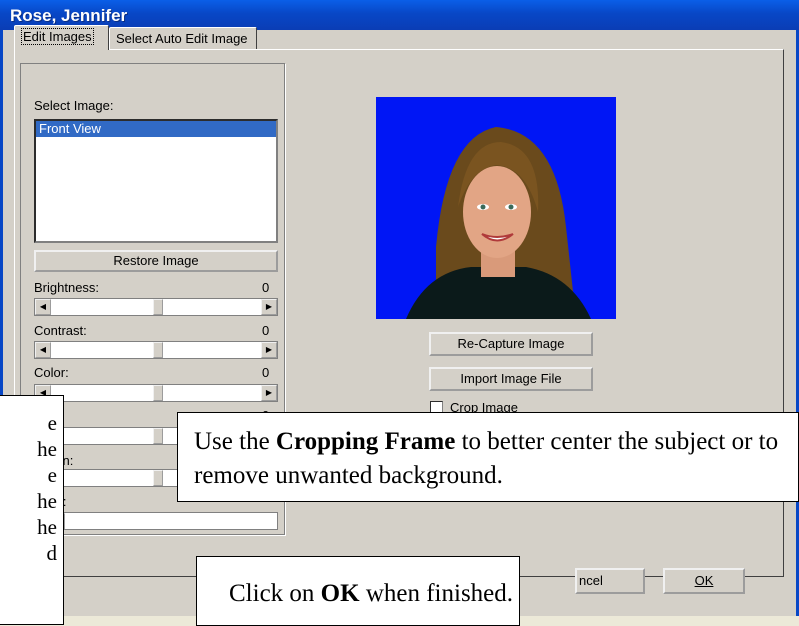  I want to click on contrast-label: Contrast:, so click(60, 330).